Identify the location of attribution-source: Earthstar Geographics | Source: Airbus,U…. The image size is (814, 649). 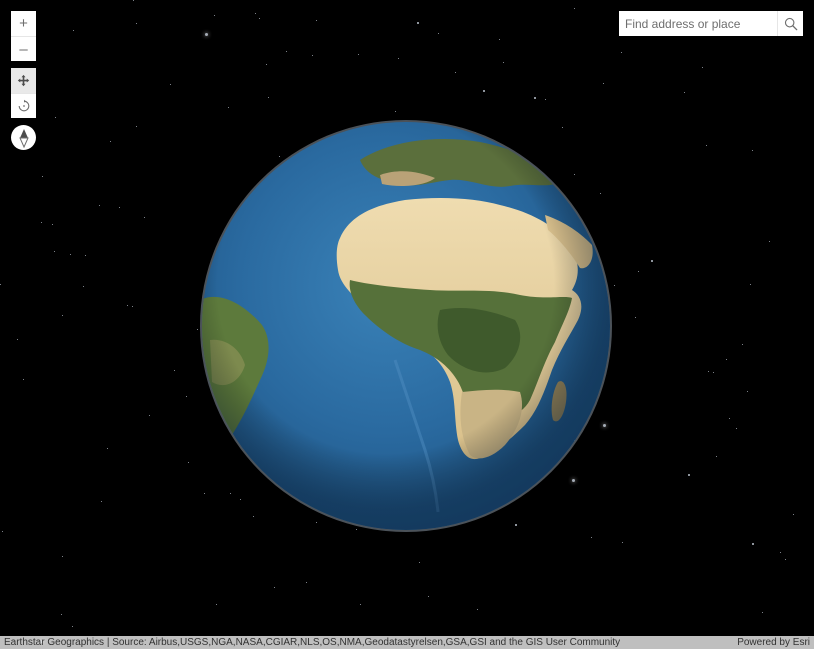
(312, 642).